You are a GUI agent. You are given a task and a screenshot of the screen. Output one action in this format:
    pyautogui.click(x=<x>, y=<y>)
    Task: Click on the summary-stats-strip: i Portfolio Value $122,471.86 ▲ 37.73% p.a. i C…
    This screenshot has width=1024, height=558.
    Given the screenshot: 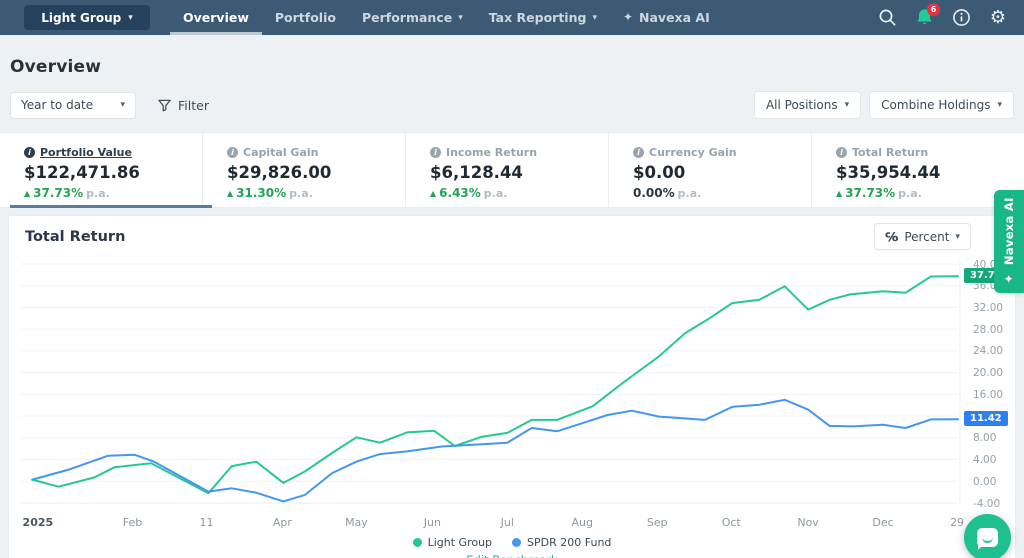 What is the action you would take?
    pyautogui.click(x=512, y=170)
    